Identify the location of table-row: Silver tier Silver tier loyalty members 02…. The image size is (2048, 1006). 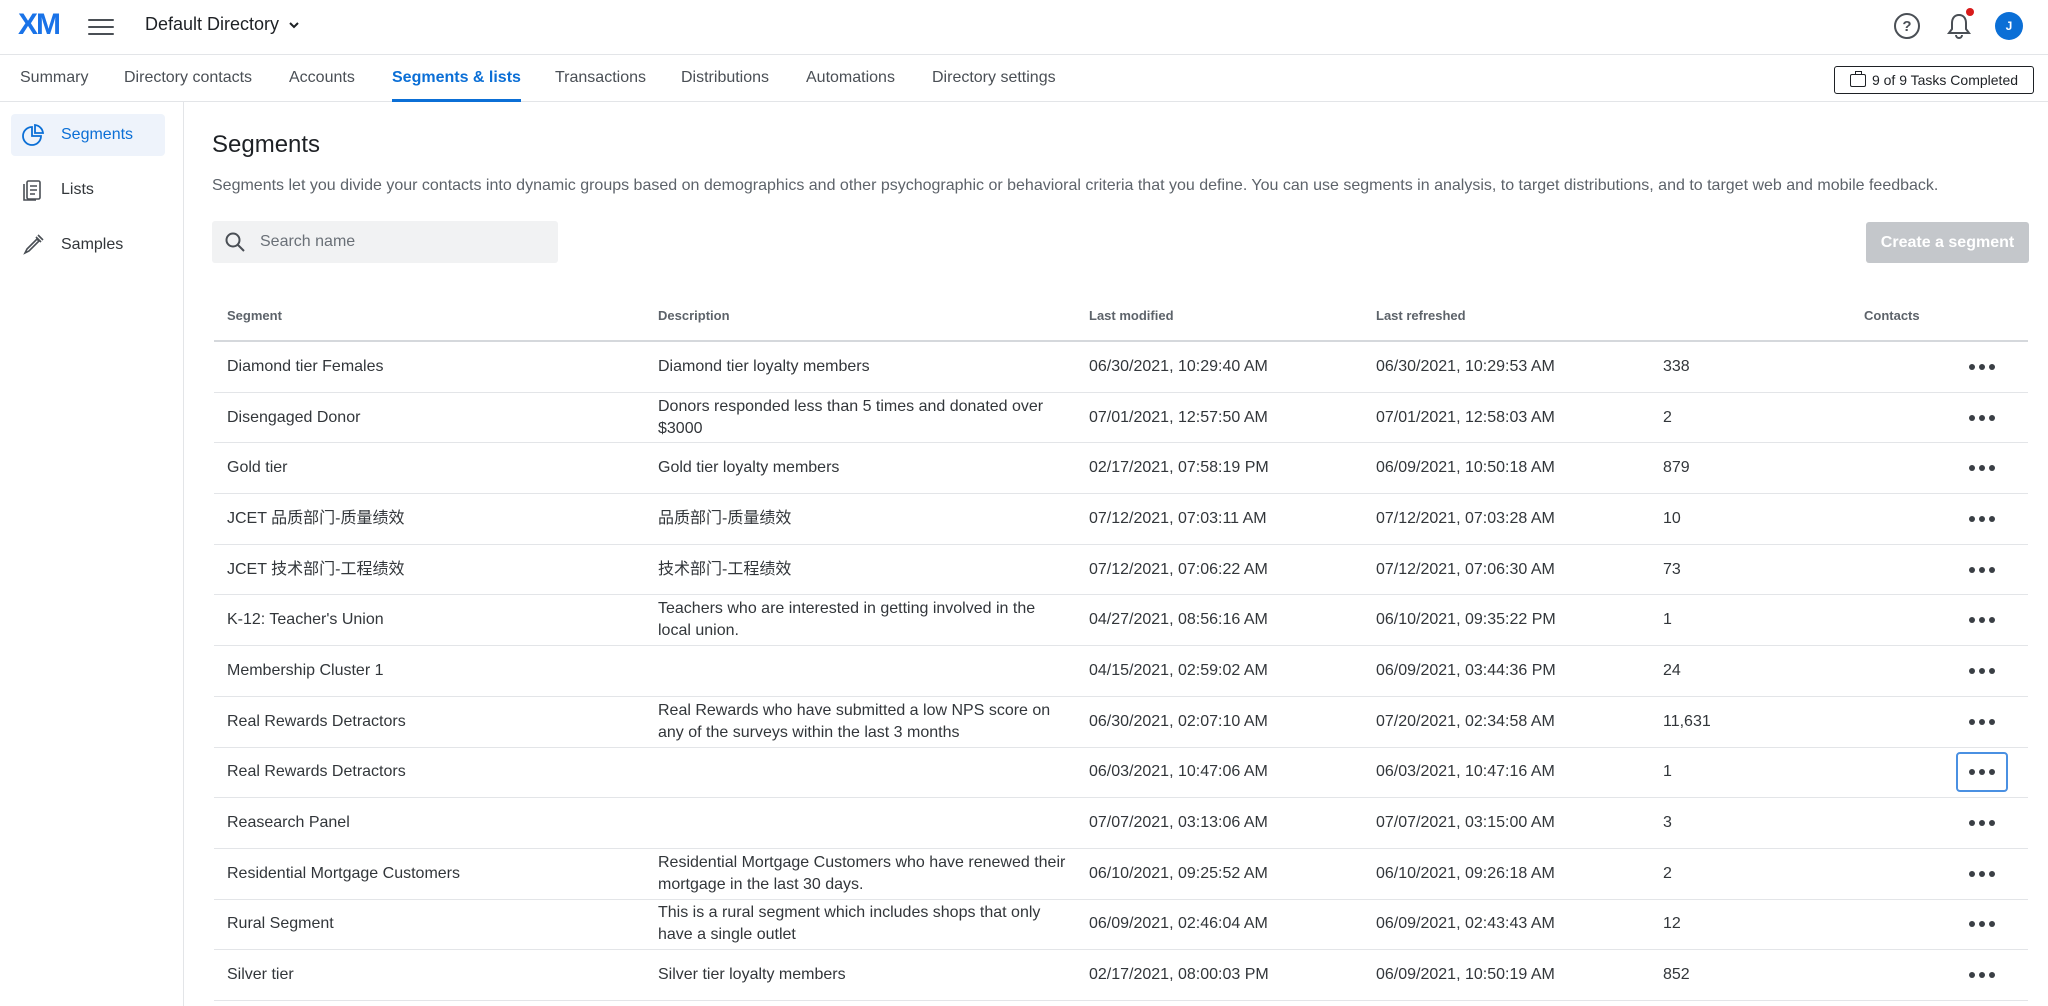
(1121, 975).